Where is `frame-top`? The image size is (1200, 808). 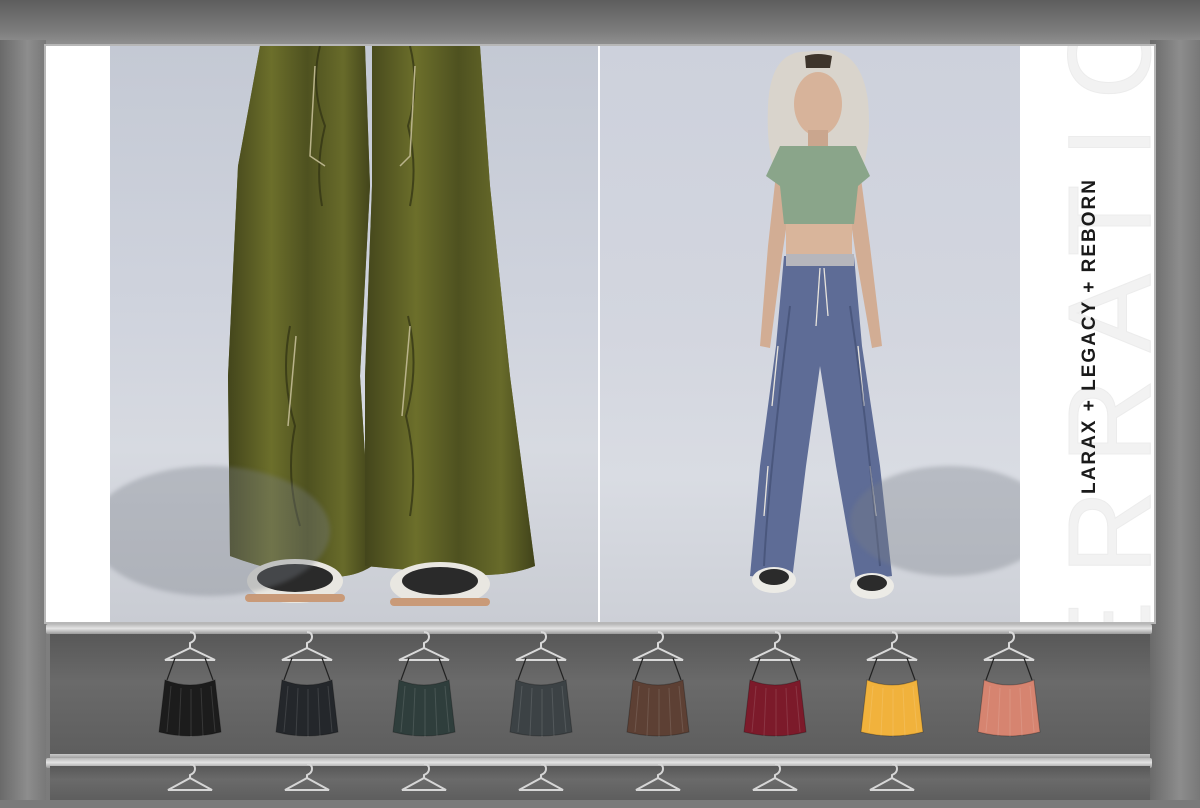 frame-top is located at coordinates (600, 23).